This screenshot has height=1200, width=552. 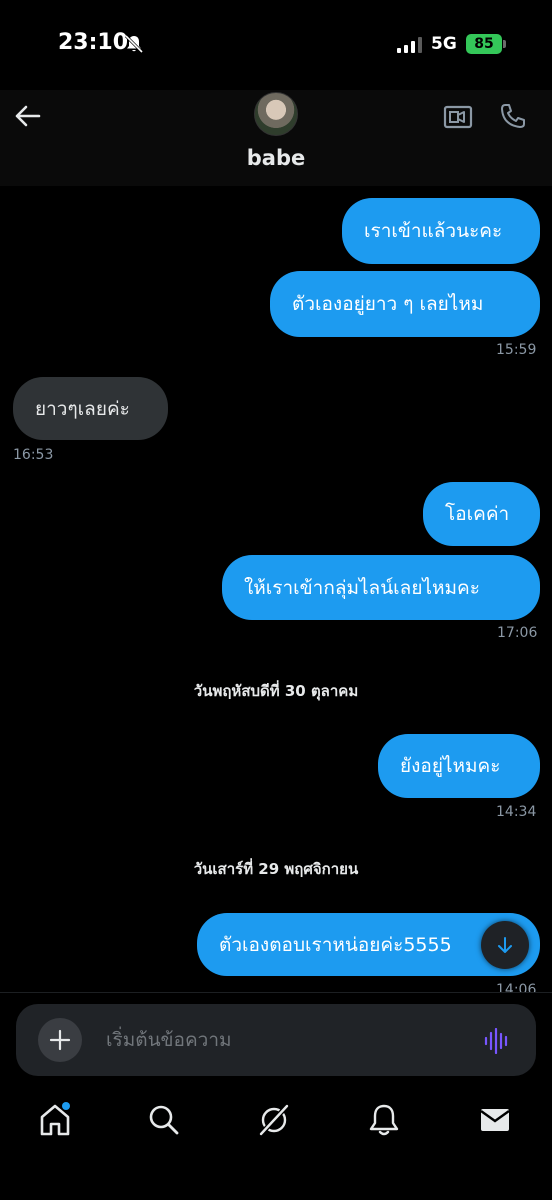 What do you see at coordinates (276, 158) in the screenshot?
I see `contact-name: babe` at bounding box center [276, 158].